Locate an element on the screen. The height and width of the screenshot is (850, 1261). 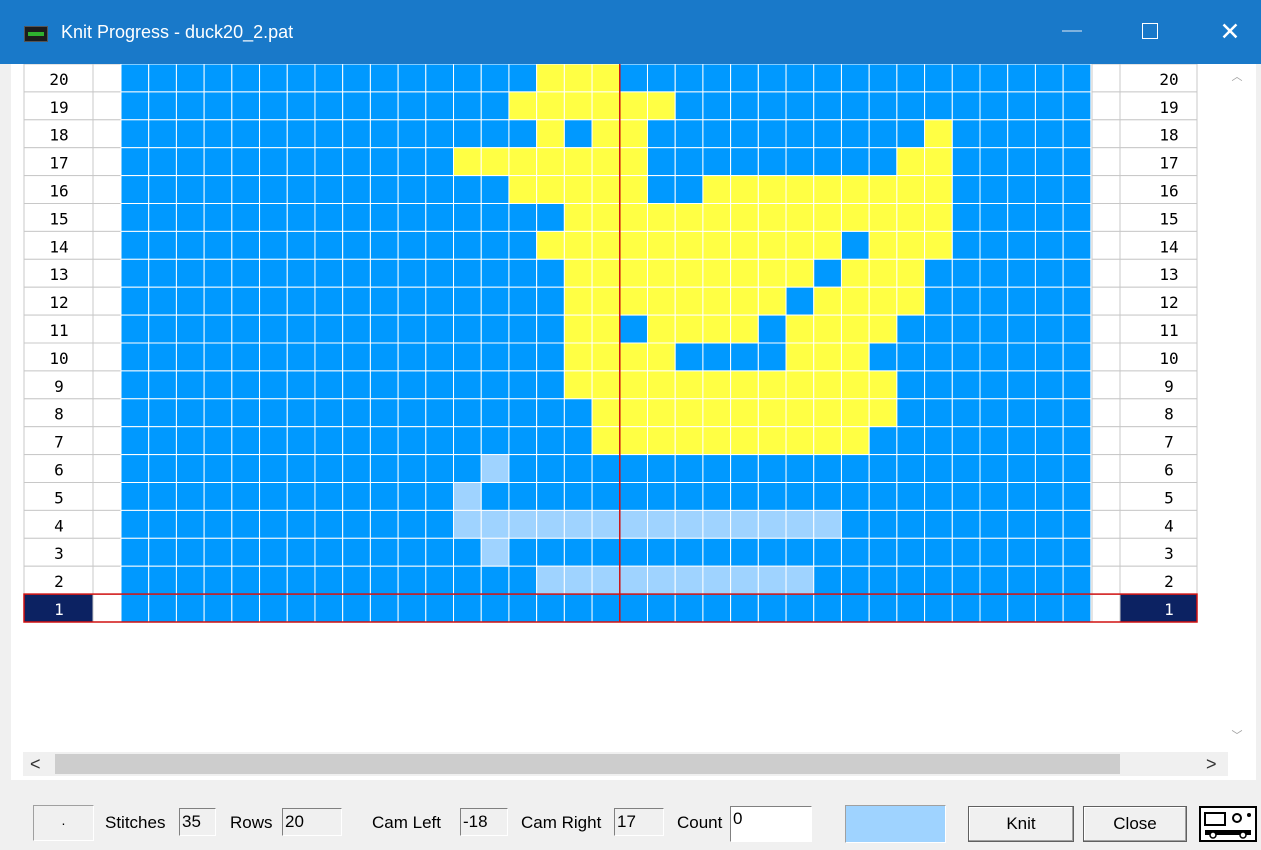
row-number-right: 16 is located at coordinates (1168, 191).